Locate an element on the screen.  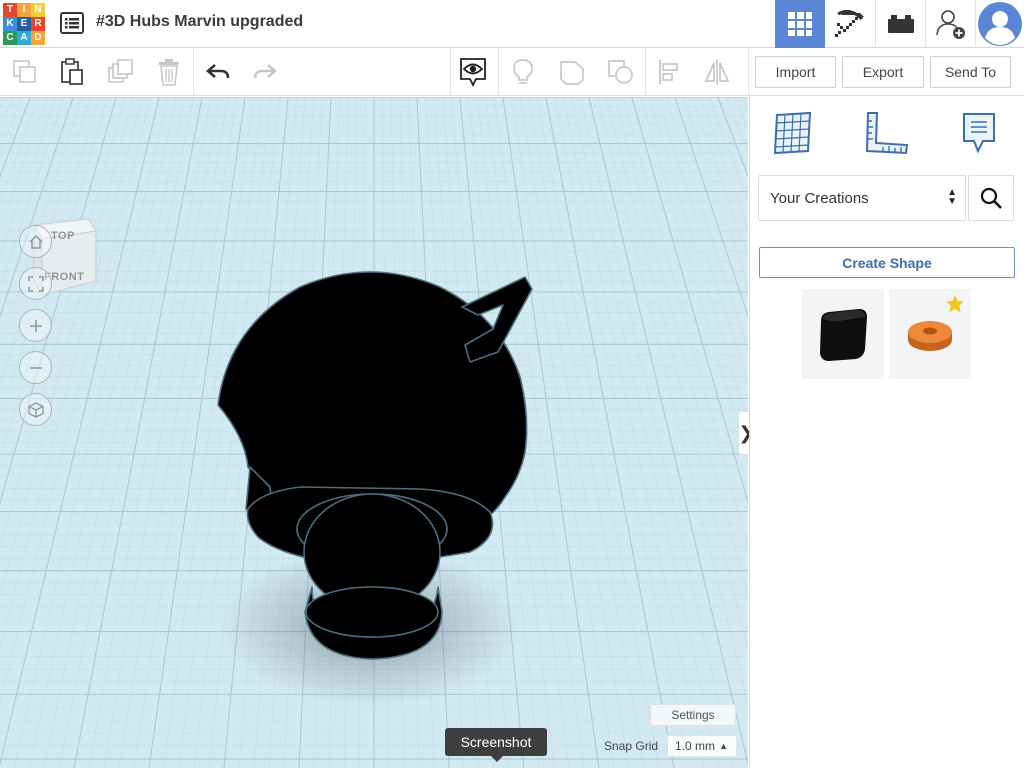
home-view-button is located at coordinates (35, 241).